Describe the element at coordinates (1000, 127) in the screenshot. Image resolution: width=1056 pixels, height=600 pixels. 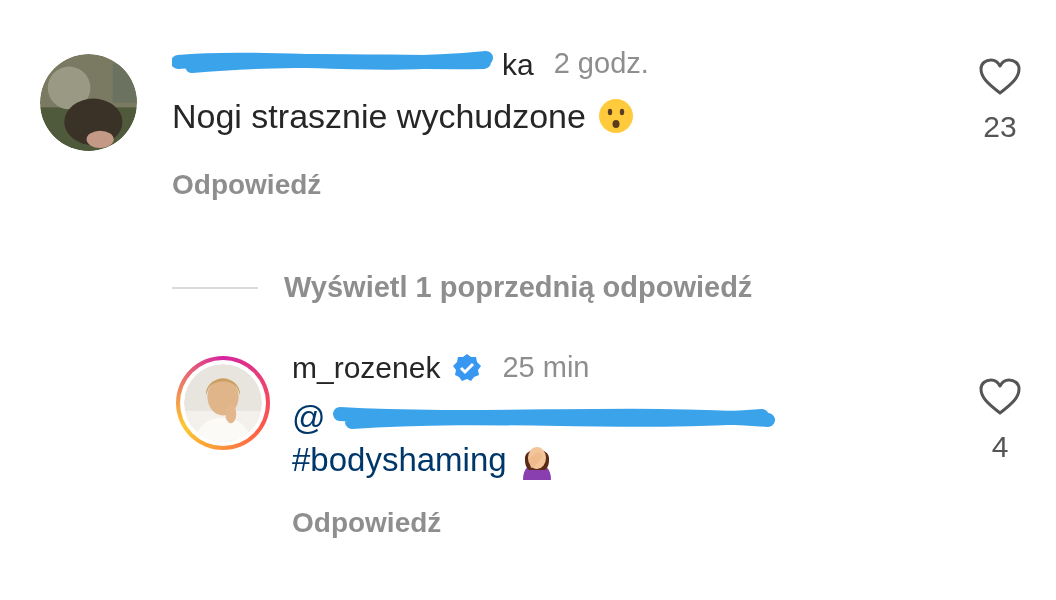
I see `like-count: 23` at that location.